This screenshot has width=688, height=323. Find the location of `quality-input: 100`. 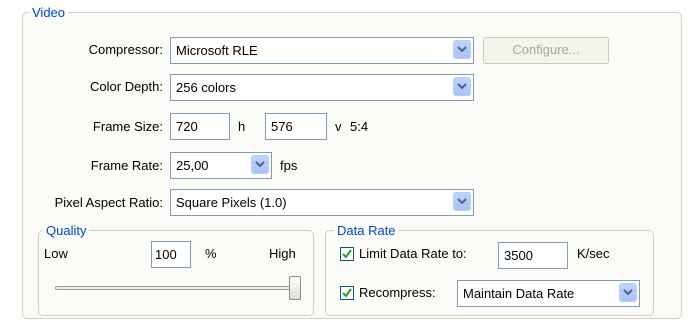

quality-input: 100 is located at coordinates (171, 254).